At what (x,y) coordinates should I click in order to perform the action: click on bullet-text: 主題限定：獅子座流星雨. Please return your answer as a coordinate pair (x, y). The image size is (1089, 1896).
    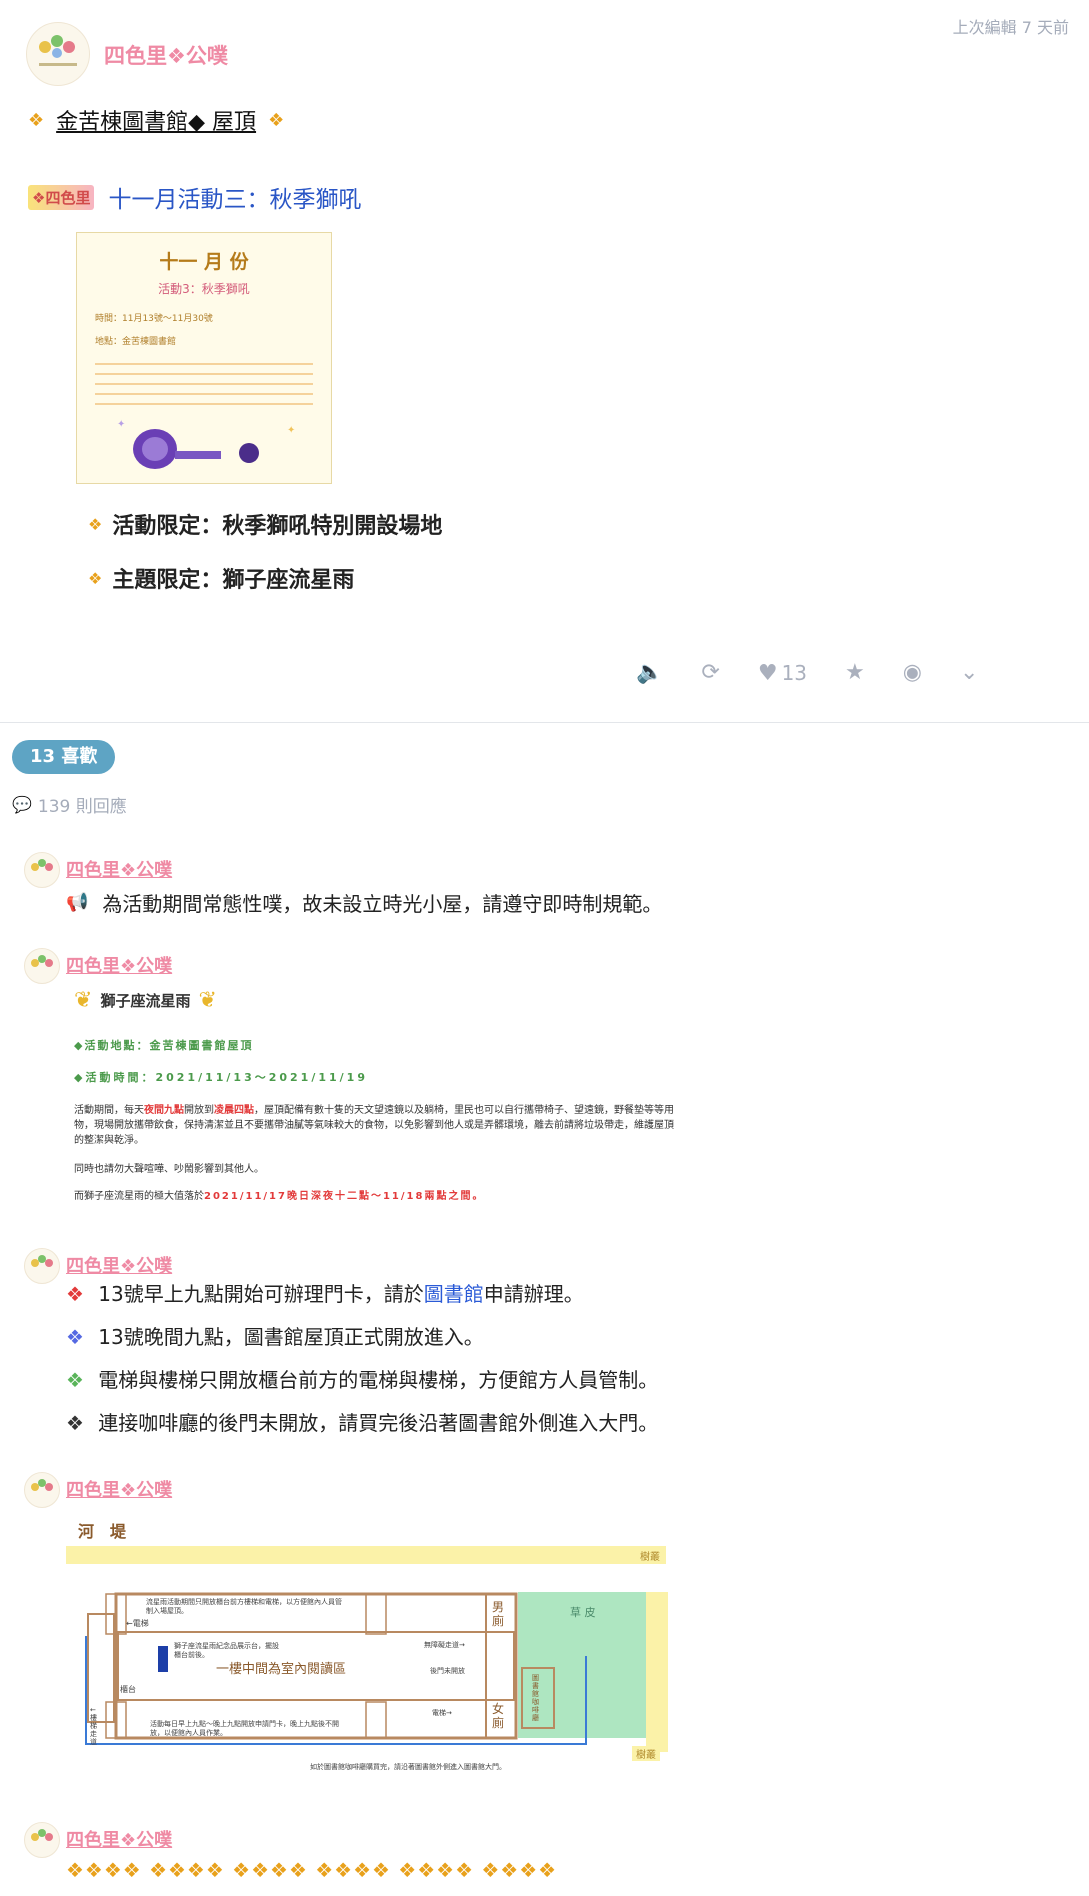
    Looking at the image, I should click on (233, 580).